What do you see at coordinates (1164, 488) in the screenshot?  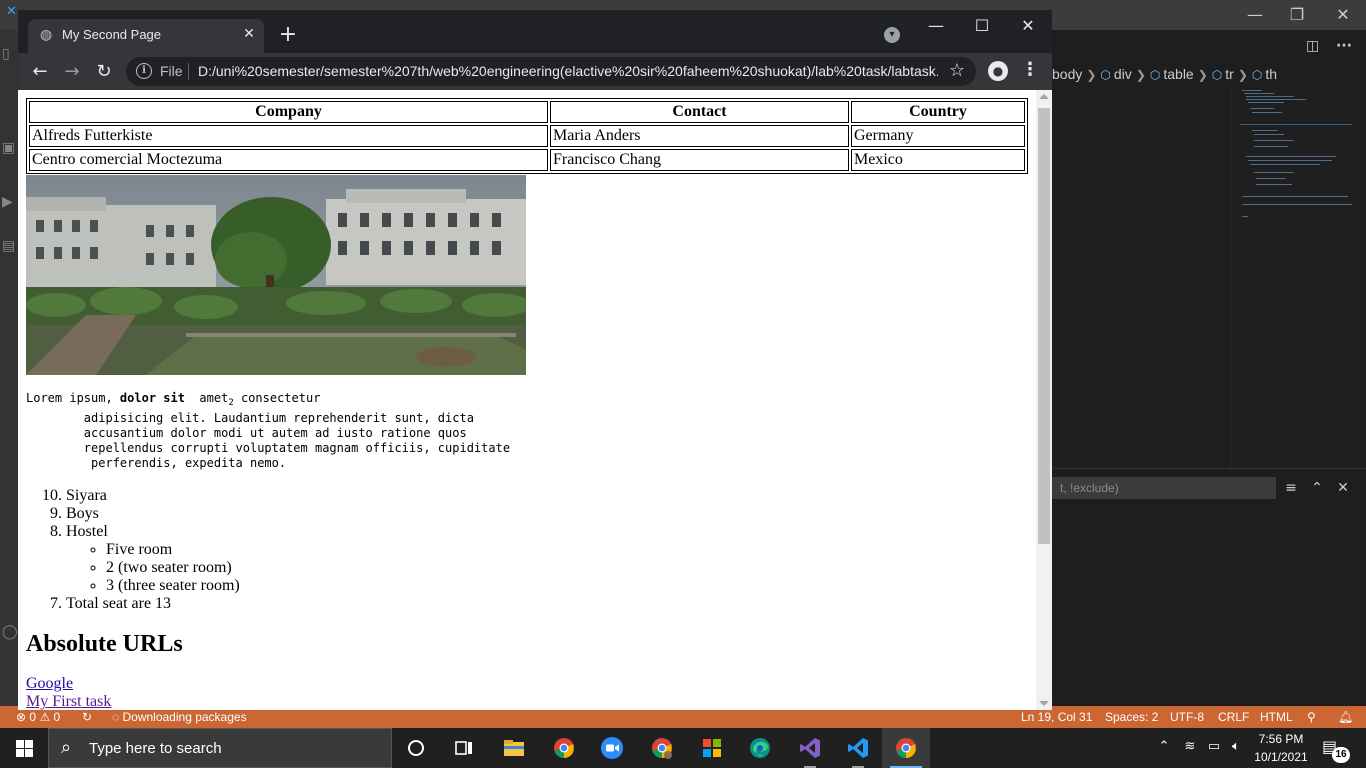 I see `search-exclude-input: t, !exclude)` at bounding box center [1164, 488].